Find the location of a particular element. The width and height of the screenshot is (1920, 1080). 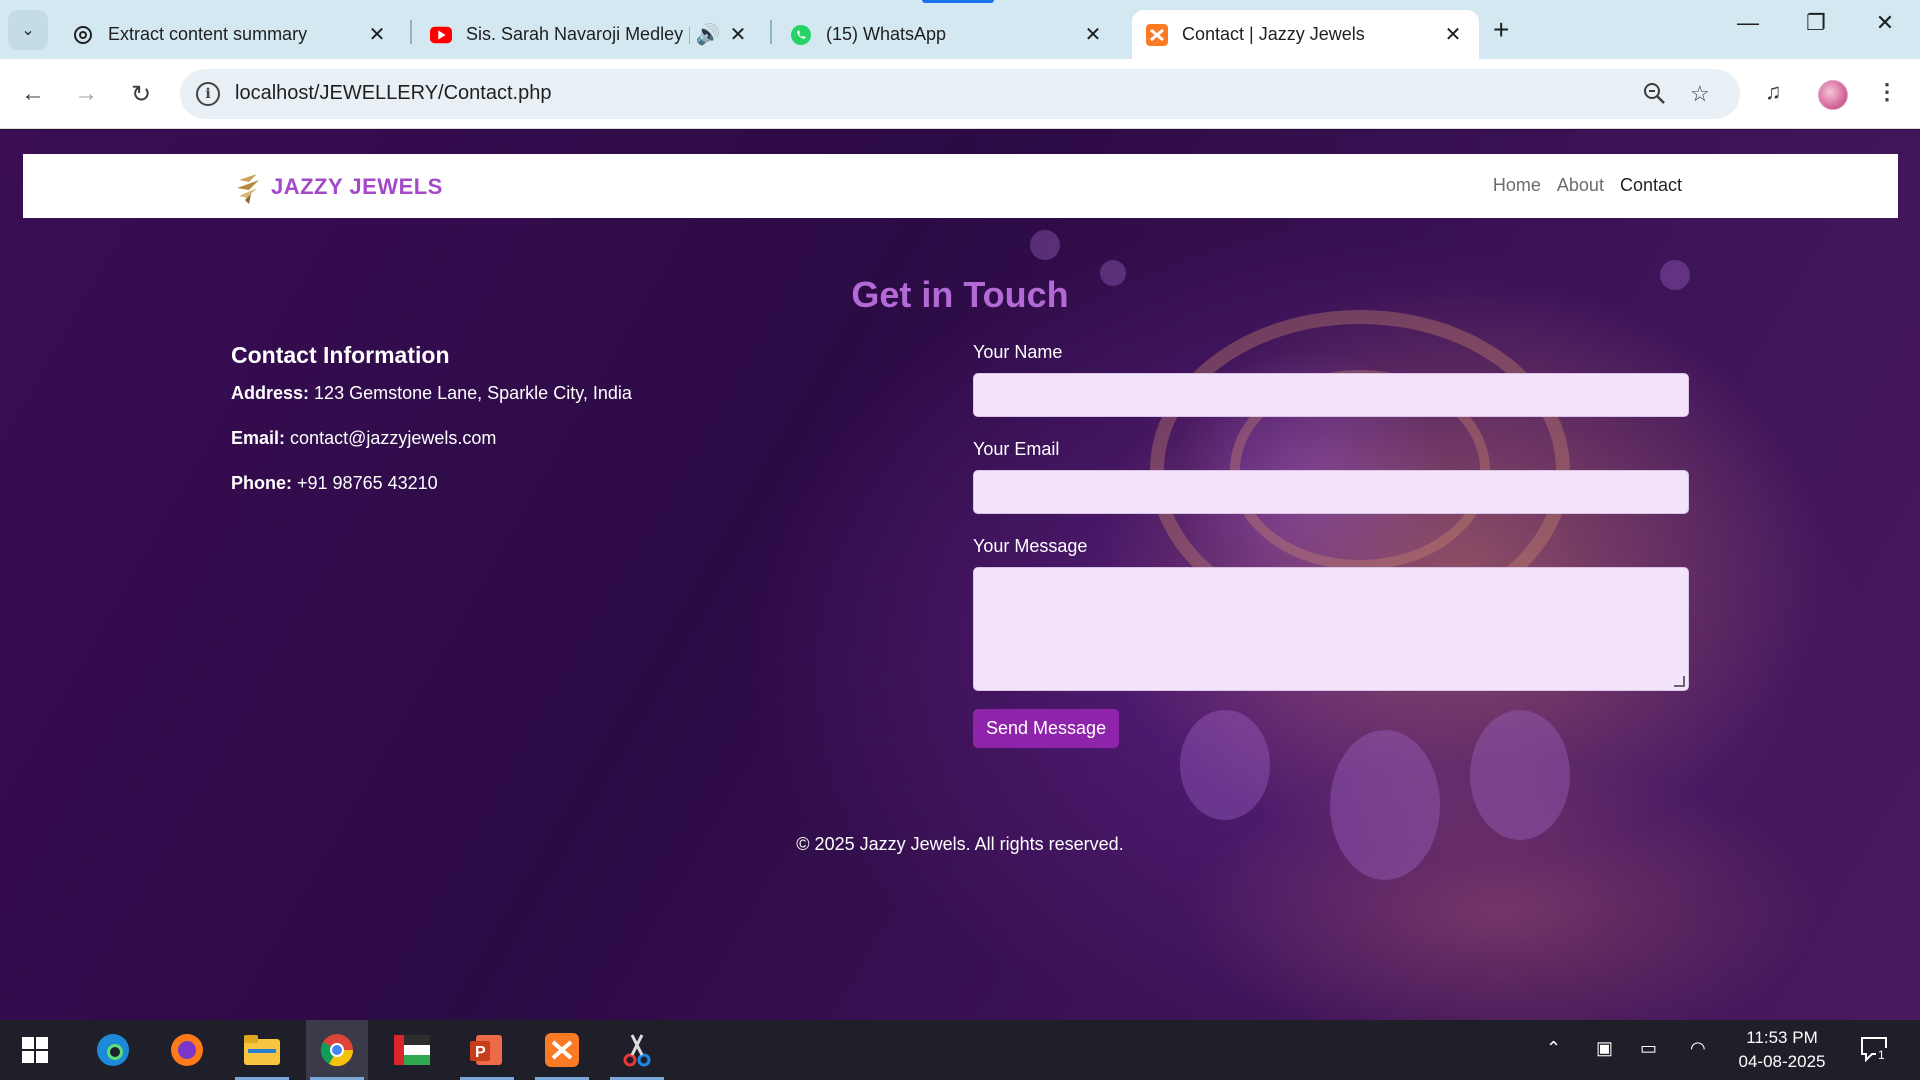

chevron-down-icon: ⌄ is located at coordinates (28, 30).